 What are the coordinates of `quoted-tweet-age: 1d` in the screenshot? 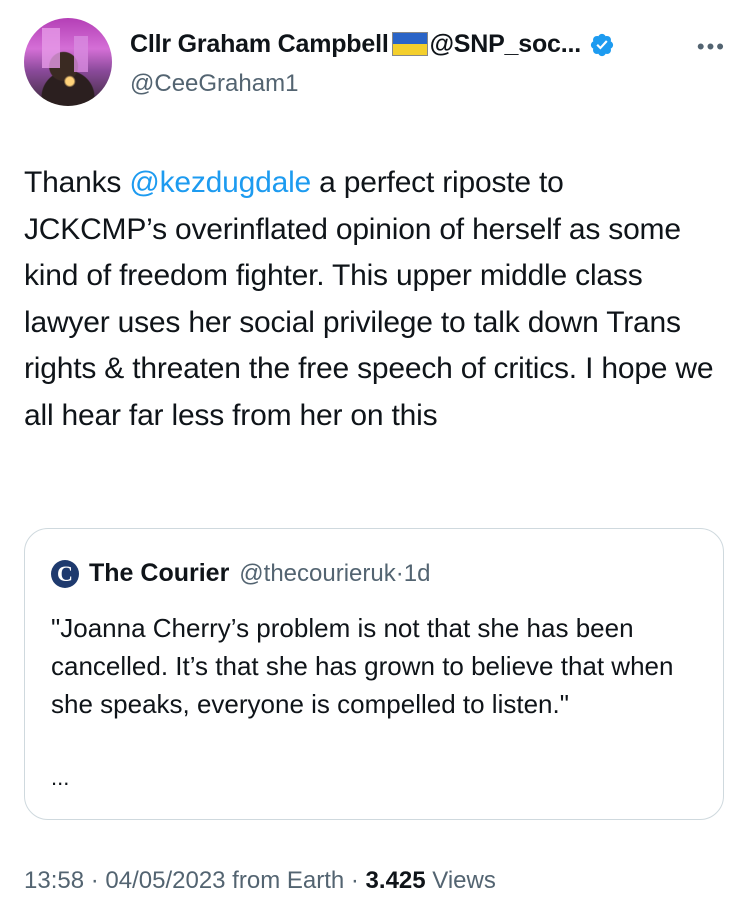 It's located at (417, 573).